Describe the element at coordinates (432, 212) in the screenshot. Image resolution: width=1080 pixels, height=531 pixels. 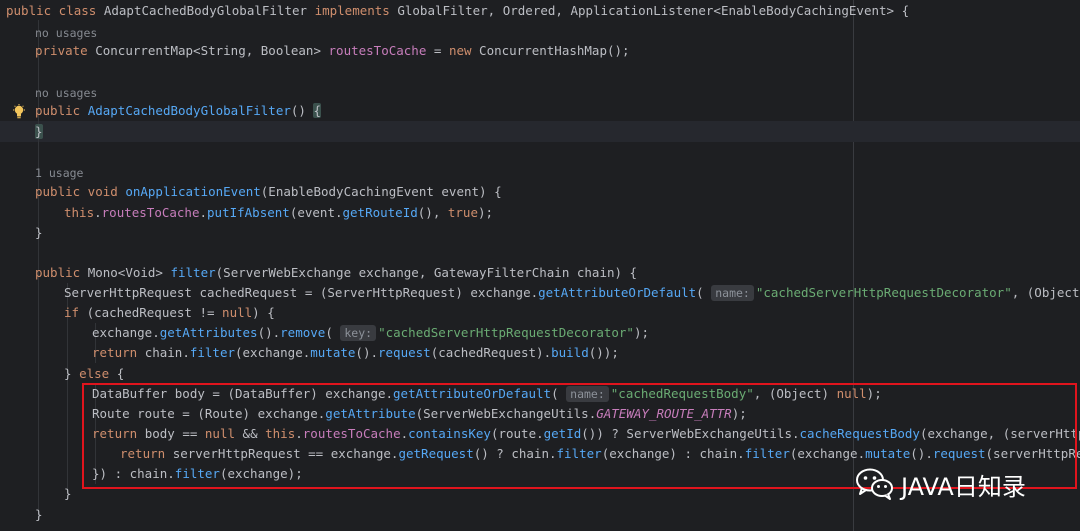
I see `code-token: (),` at that location.